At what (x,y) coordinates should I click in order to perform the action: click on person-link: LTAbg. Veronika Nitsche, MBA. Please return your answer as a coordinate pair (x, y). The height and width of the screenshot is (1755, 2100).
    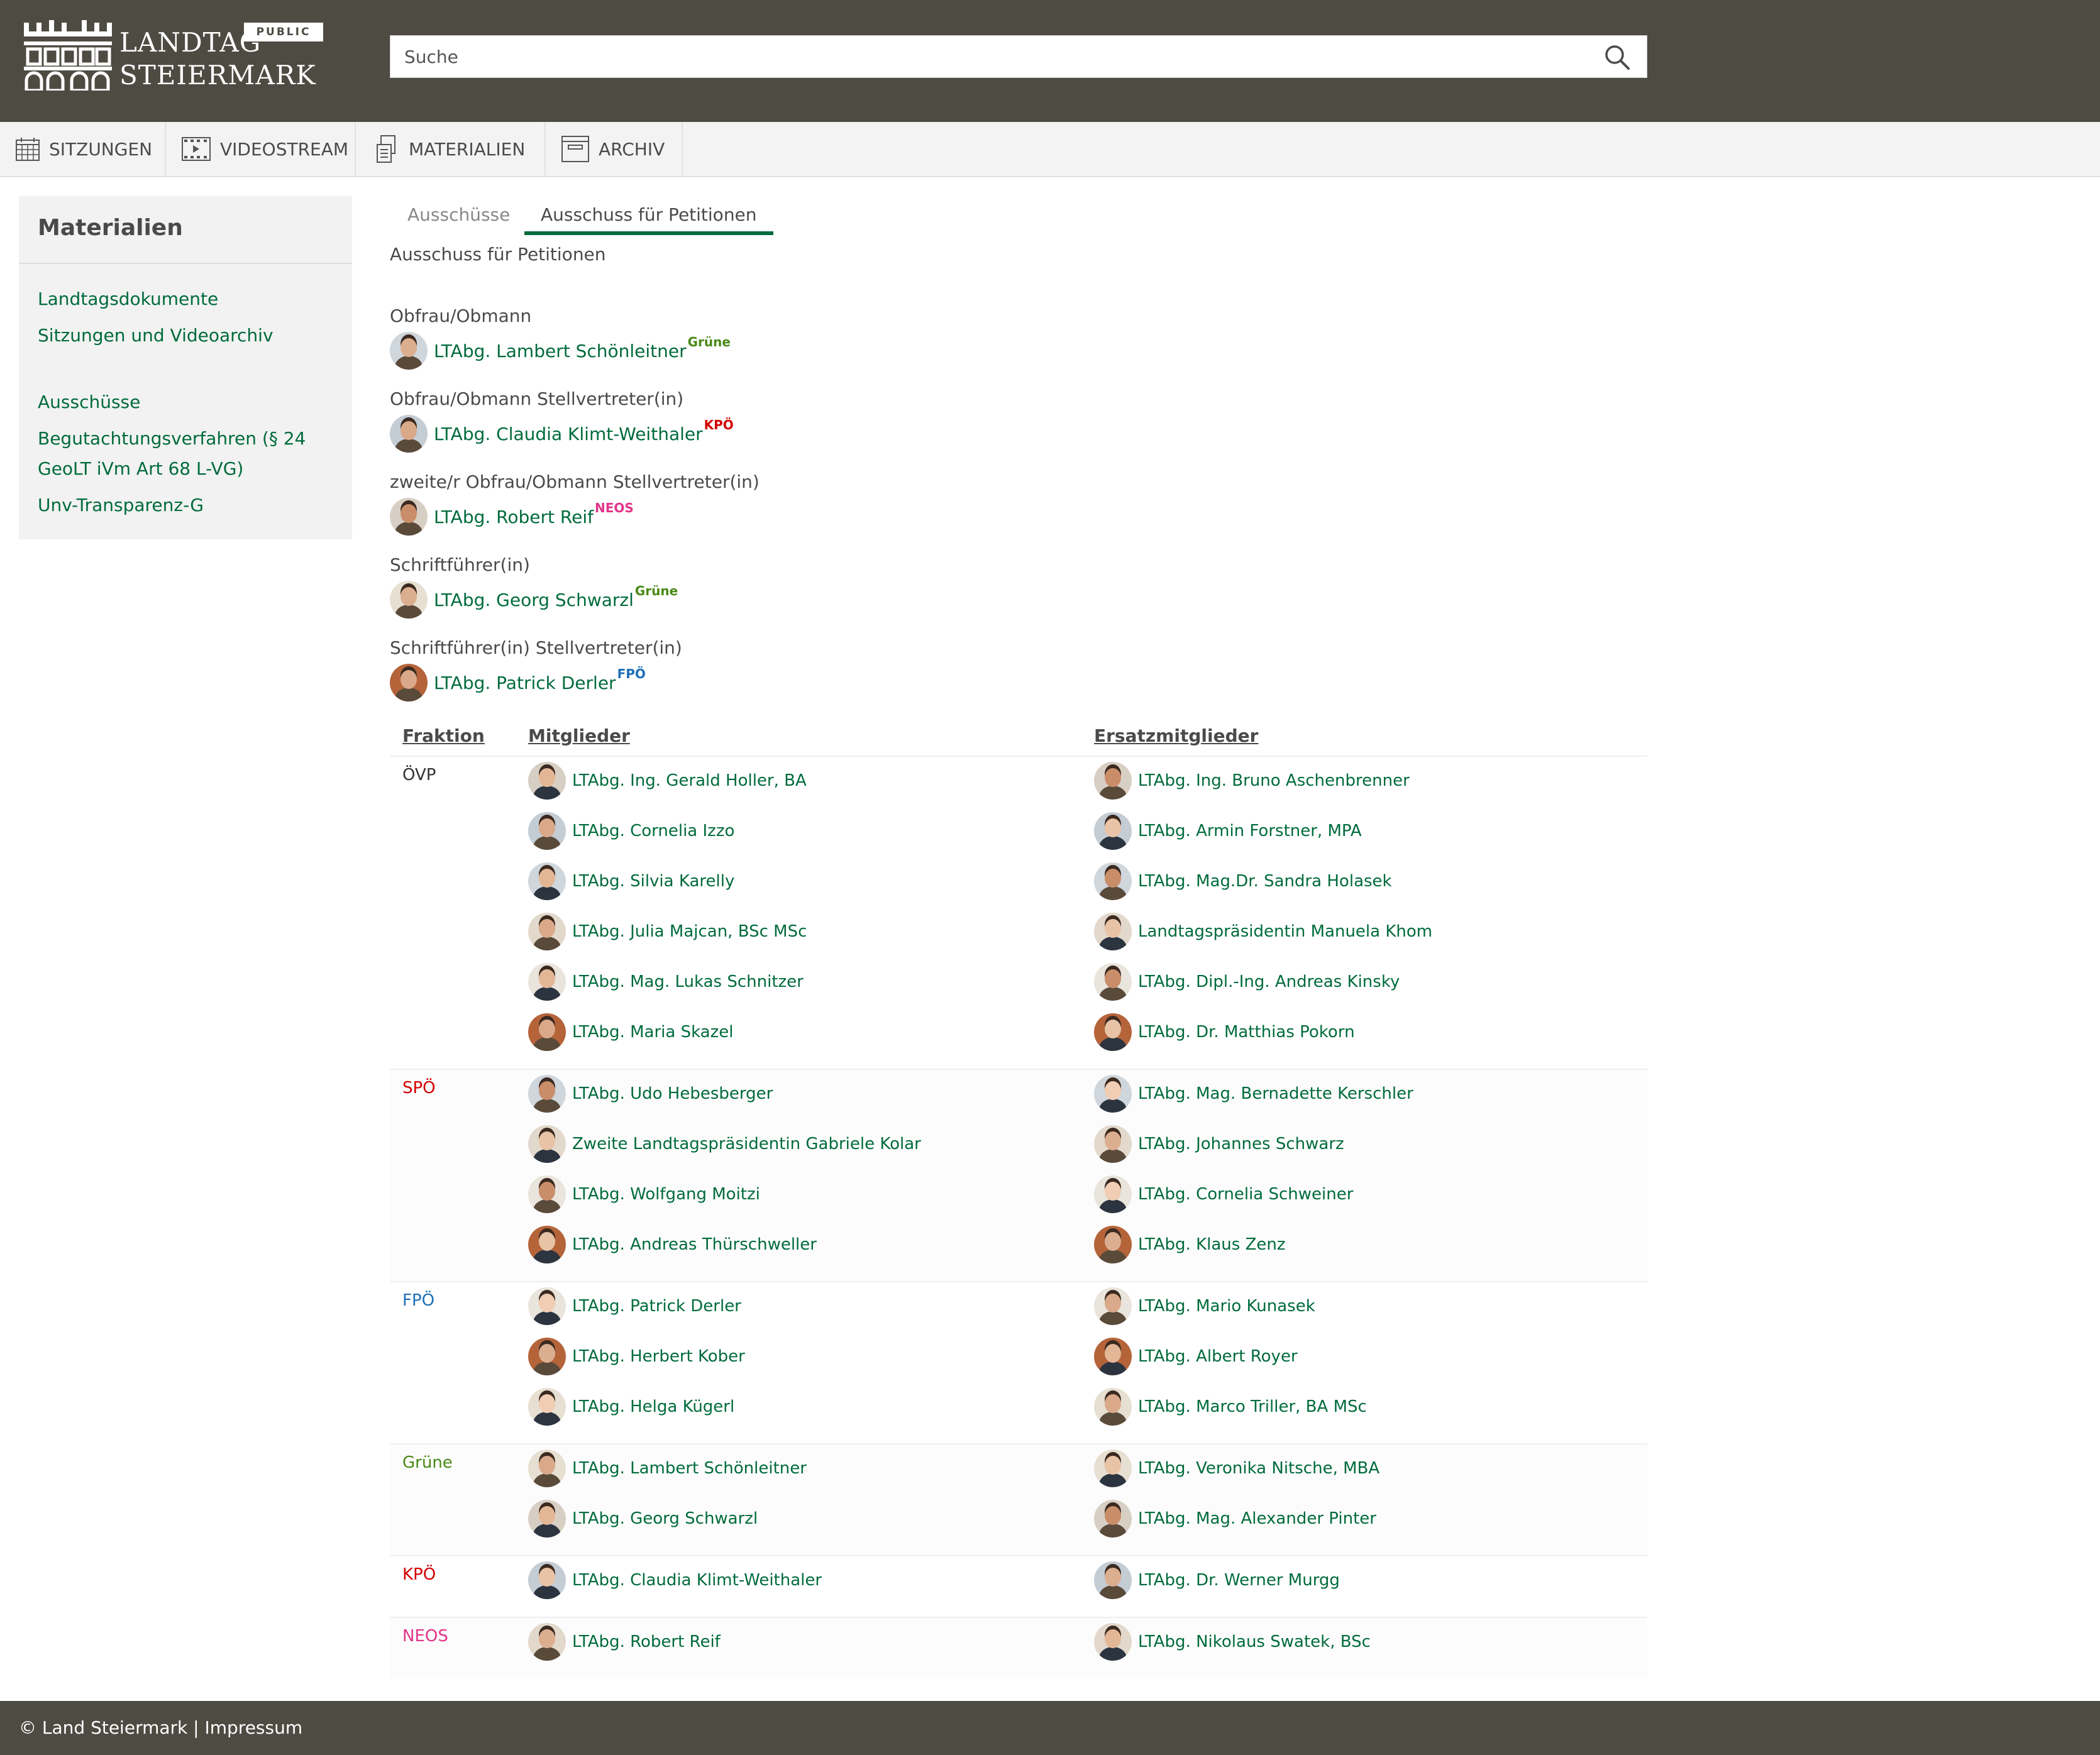
    Looking at the image, I should click on (1258, 1469).